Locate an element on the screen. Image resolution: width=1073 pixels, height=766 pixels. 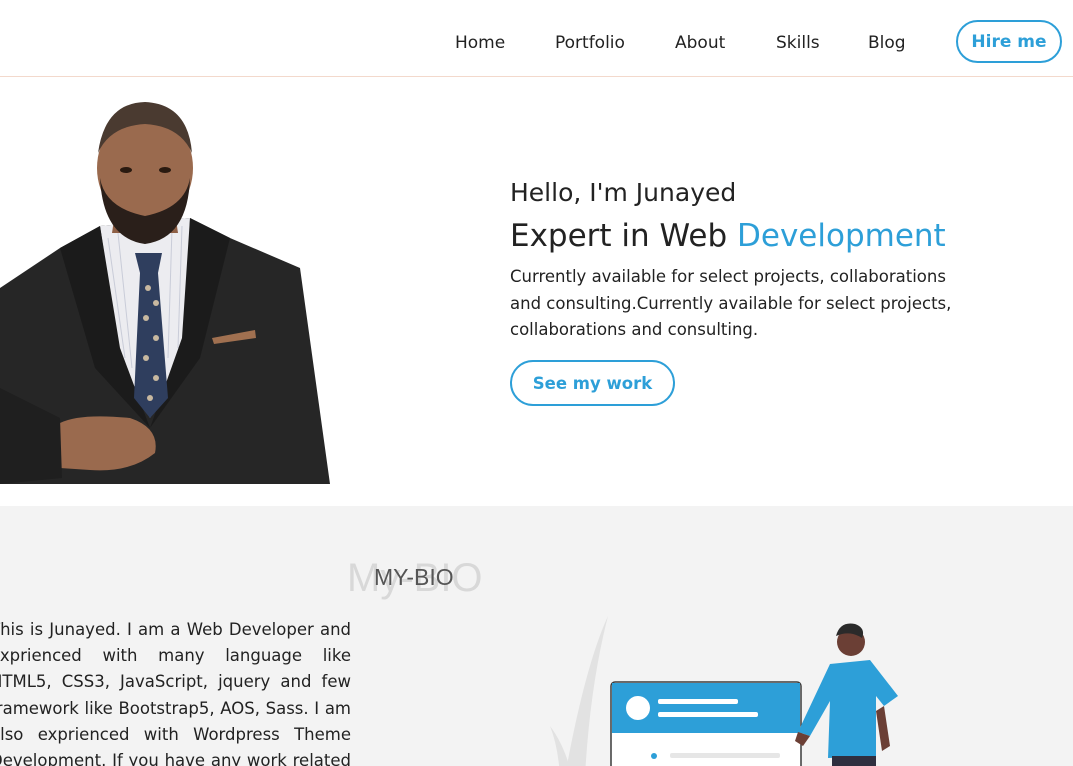
nav-about-link: About is located at coordinates (700, 43).